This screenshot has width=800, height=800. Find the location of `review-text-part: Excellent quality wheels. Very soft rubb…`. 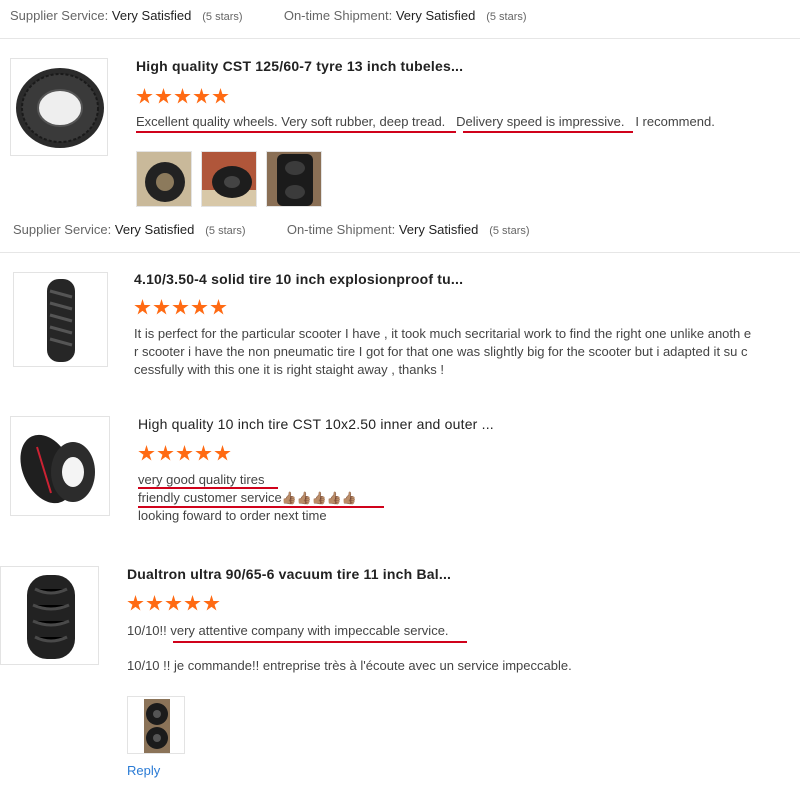

review-text-part: Excellent quality wheels. Very soft rubb… is located at coordinates (291, 121).